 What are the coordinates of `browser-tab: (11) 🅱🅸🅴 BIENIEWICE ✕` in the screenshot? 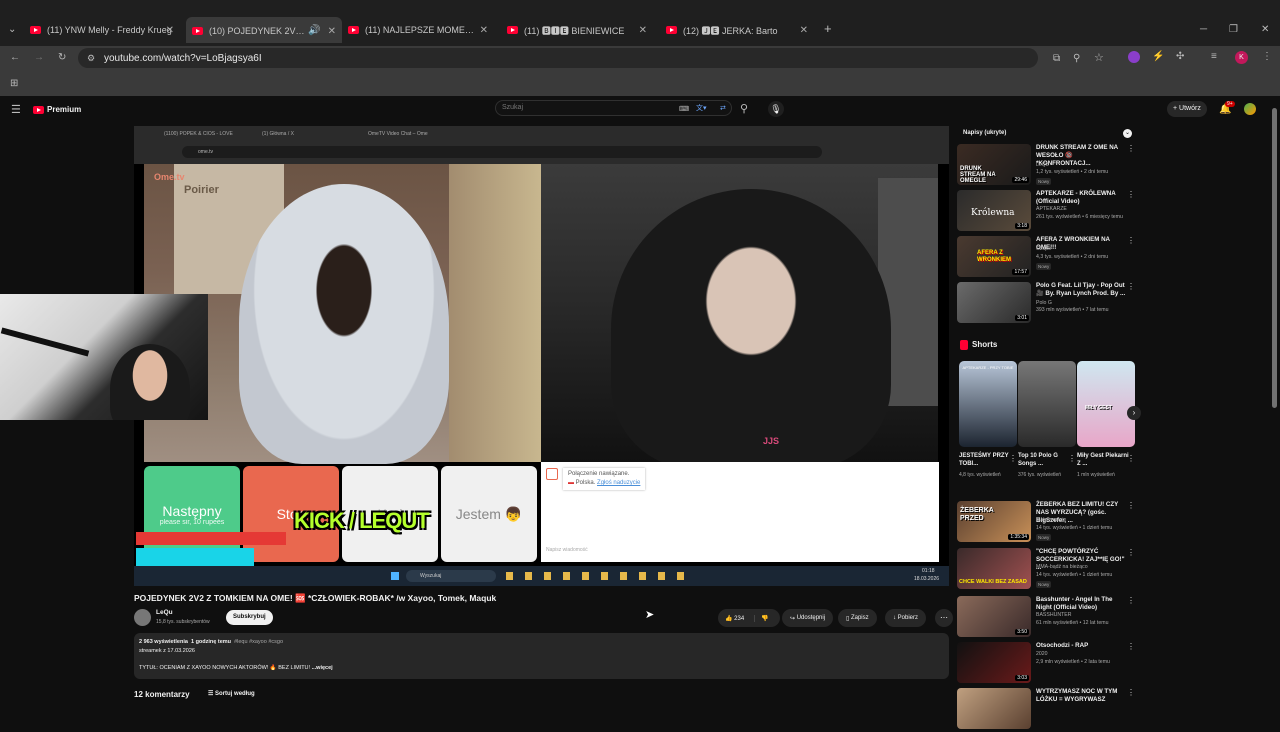 It's located at (580, 30).